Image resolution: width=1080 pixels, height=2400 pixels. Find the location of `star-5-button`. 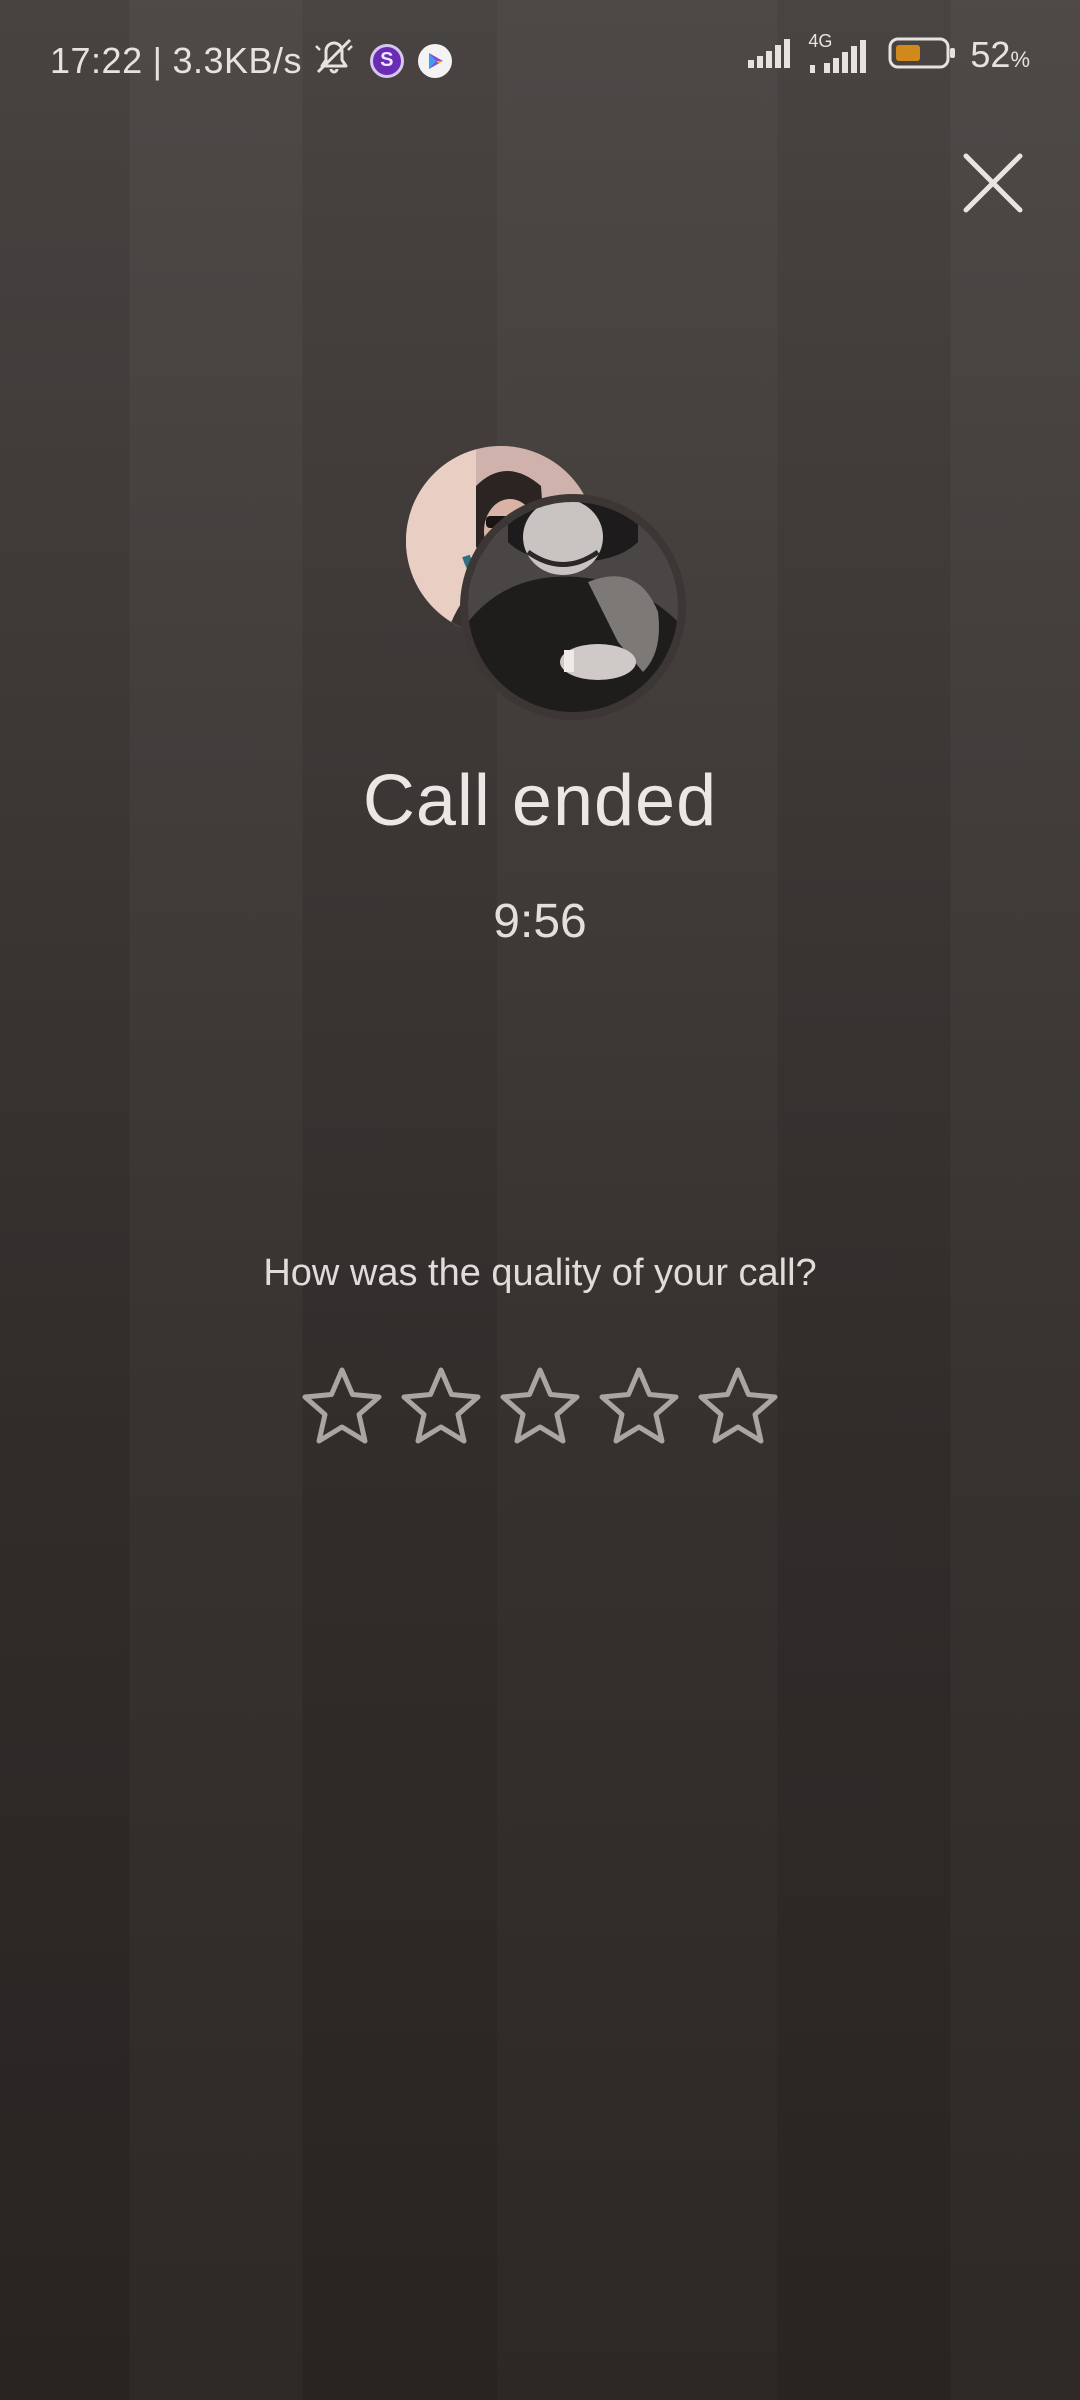

star-5-button is located at coordinates (738, 1406).